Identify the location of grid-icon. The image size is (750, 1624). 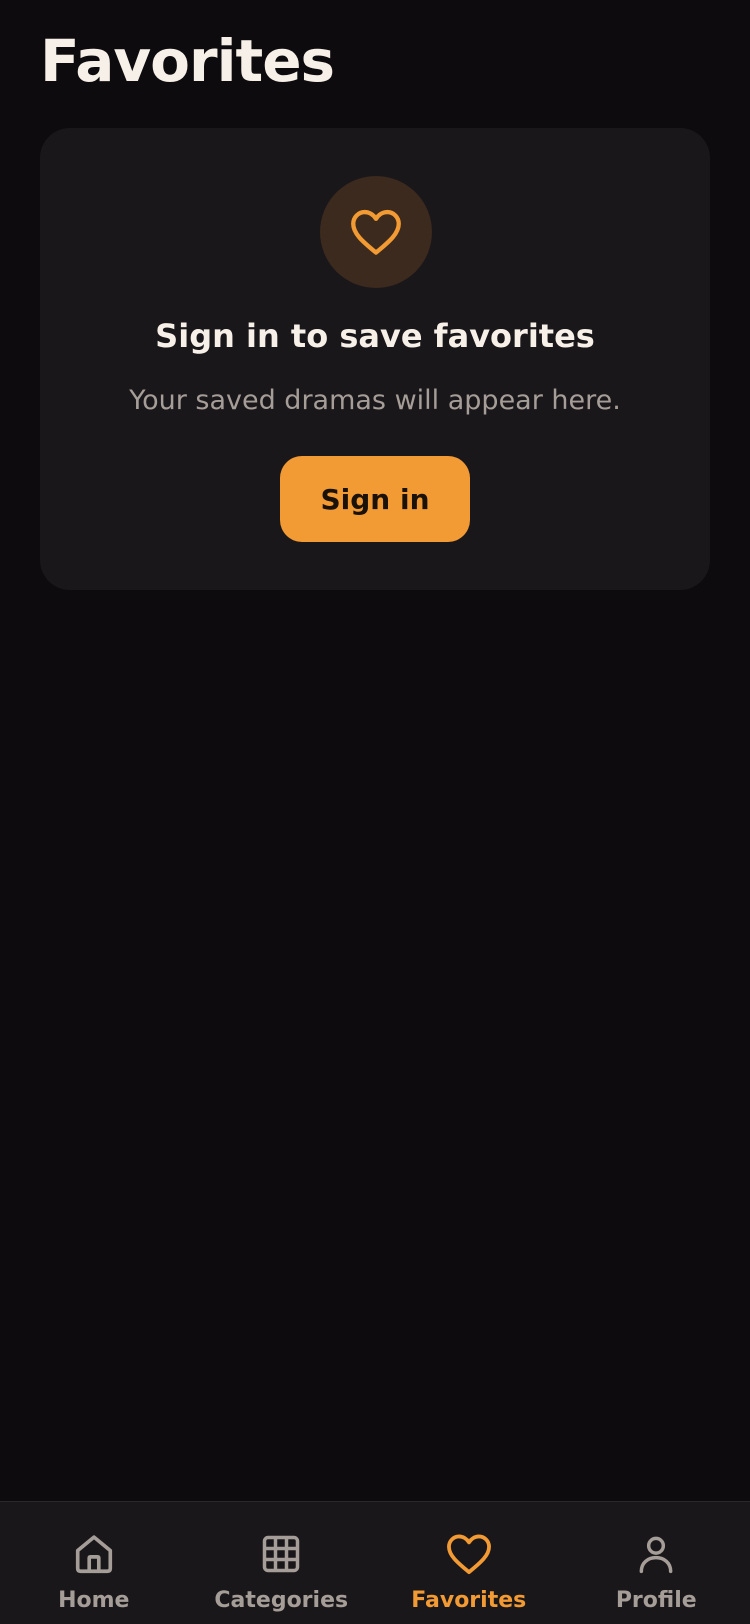
(281, 1554).